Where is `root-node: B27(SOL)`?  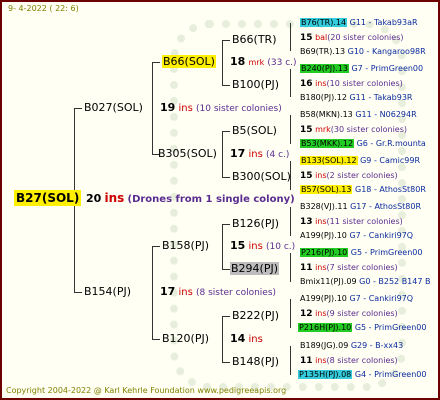
root-node: B27(SOL) is located at coordinates (48, 198).